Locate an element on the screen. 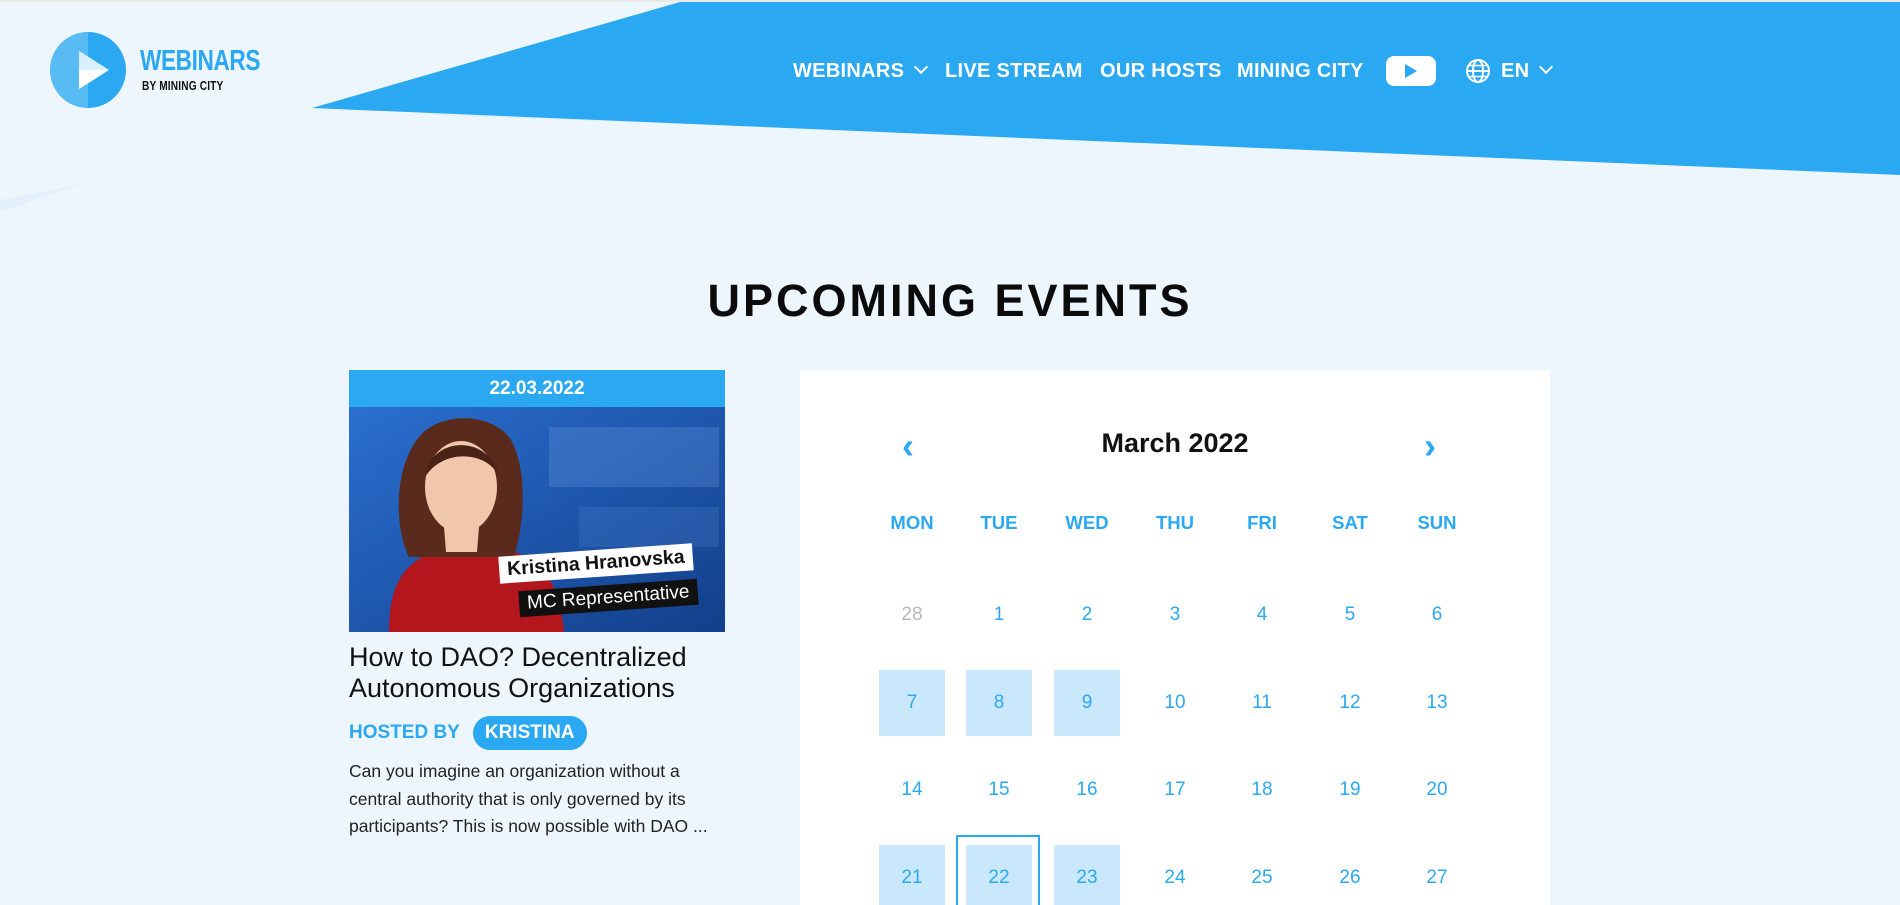 The width and height of the screenshot is (1900, 905). calendar-day: 11 is located at coordinates (1262, 703).